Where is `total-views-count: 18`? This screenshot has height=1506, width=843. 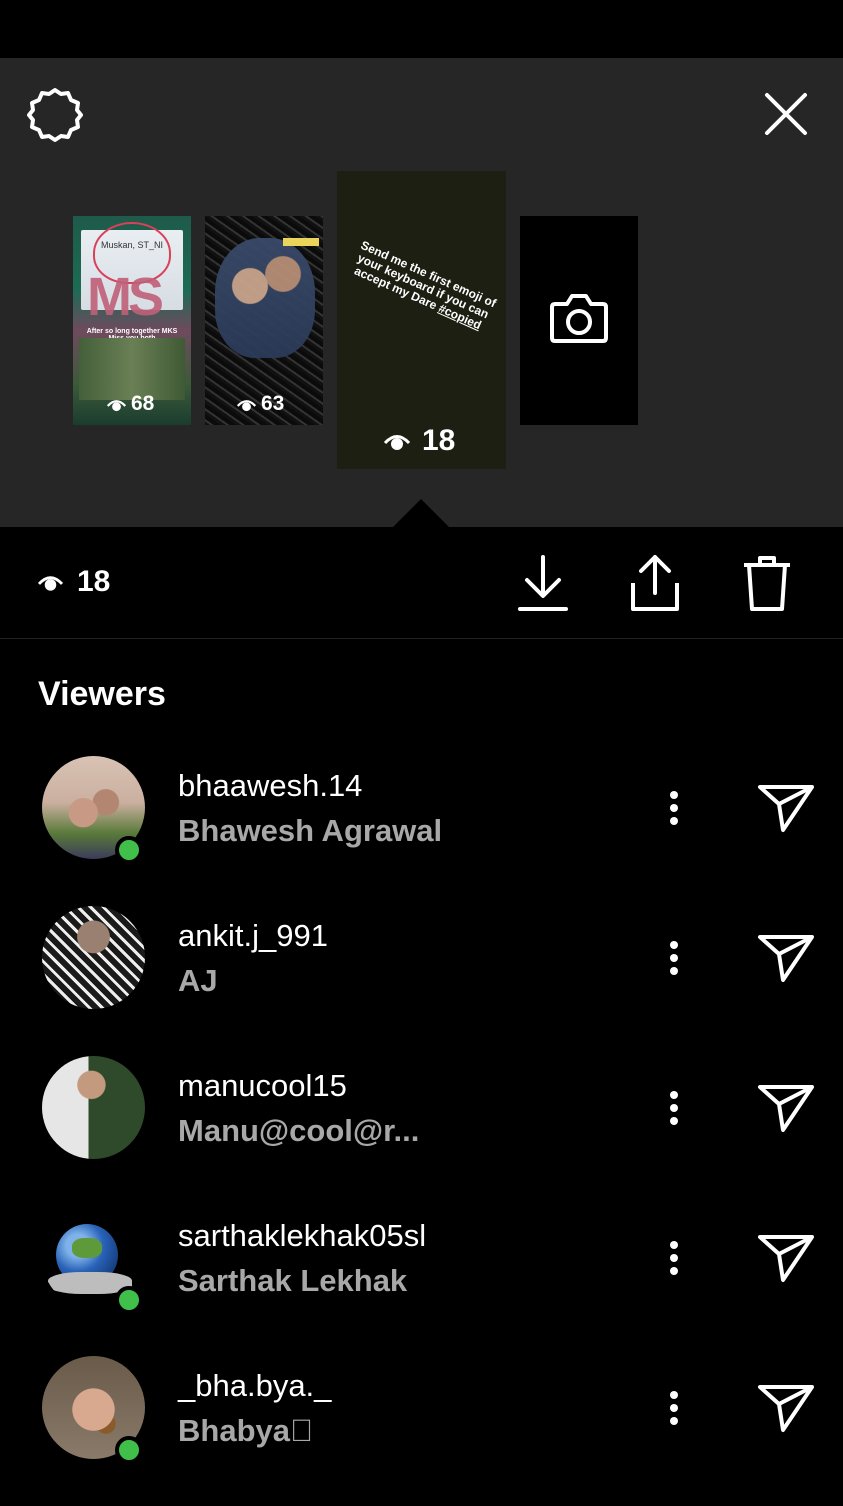
total-views-count: 18 is located at coordinates (94, 581).